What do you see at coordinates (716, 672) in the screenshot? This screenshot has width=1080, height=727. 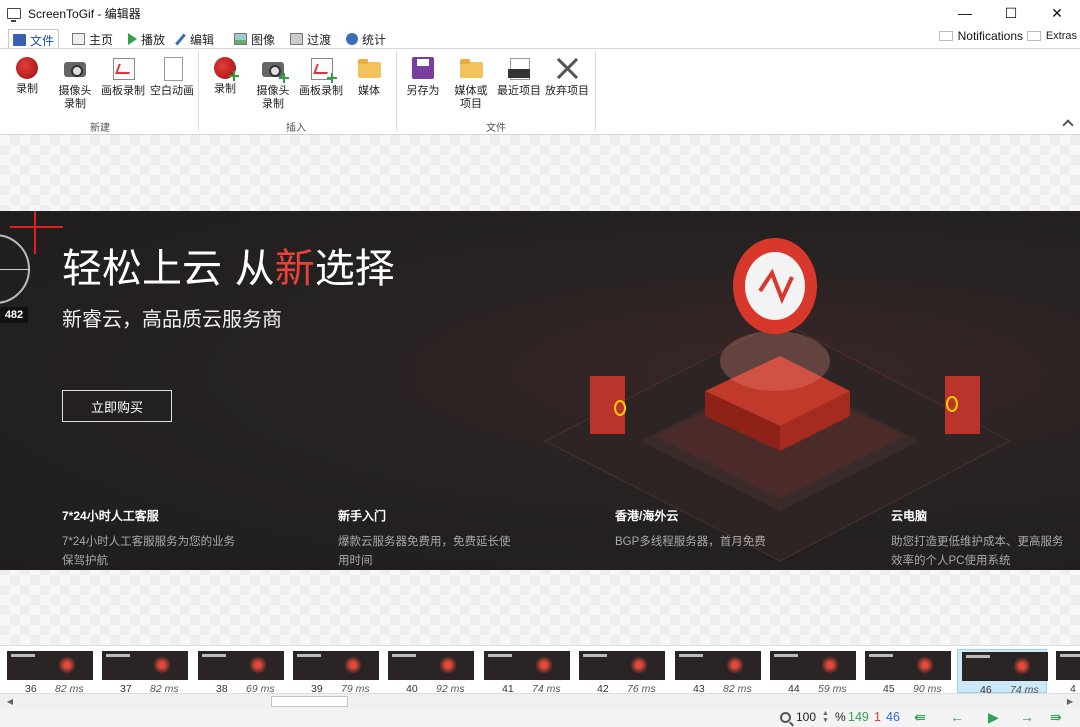 I see `frame-thumbnail: 43 82 ms` at bounding box center [716, 672].